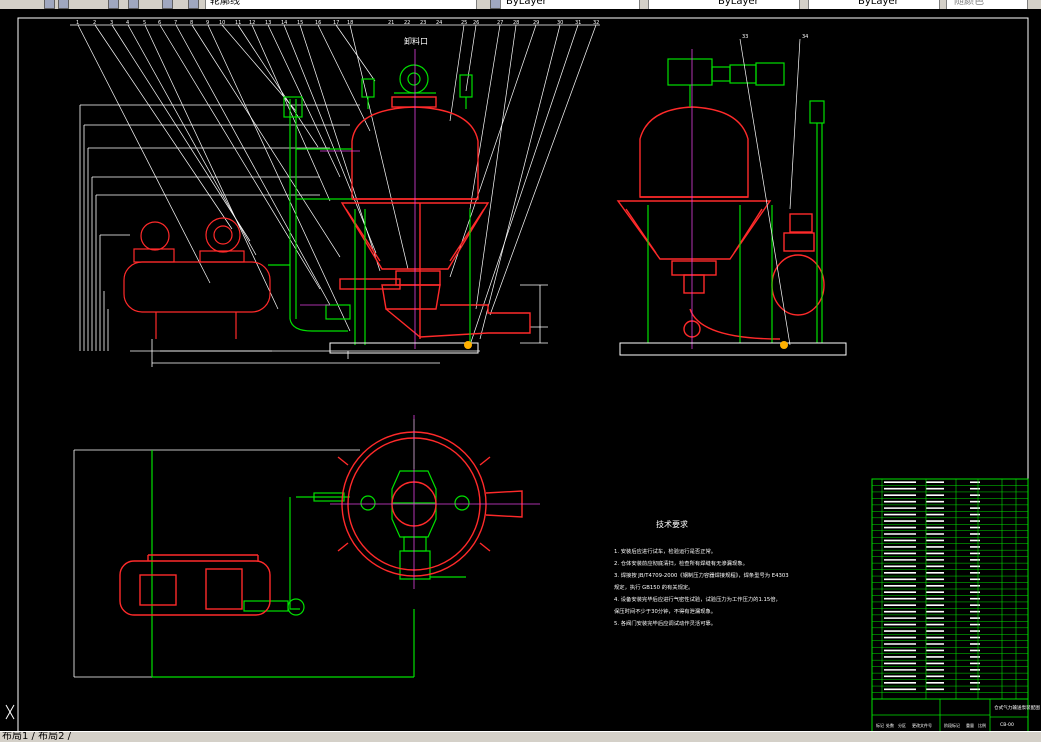 The image size is (1041, 742). Describe the element at coordinates (950, 589) in the screenshot. I see `parts-list` at that location.